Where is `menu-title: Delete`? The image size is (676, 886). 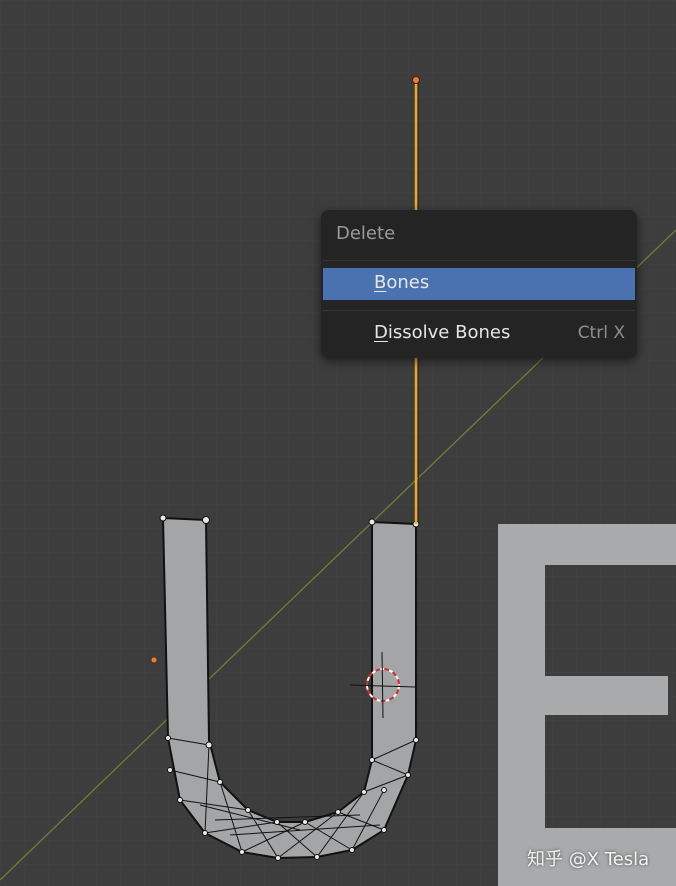
menu-title: Delete is located at coordinates (366, 233).